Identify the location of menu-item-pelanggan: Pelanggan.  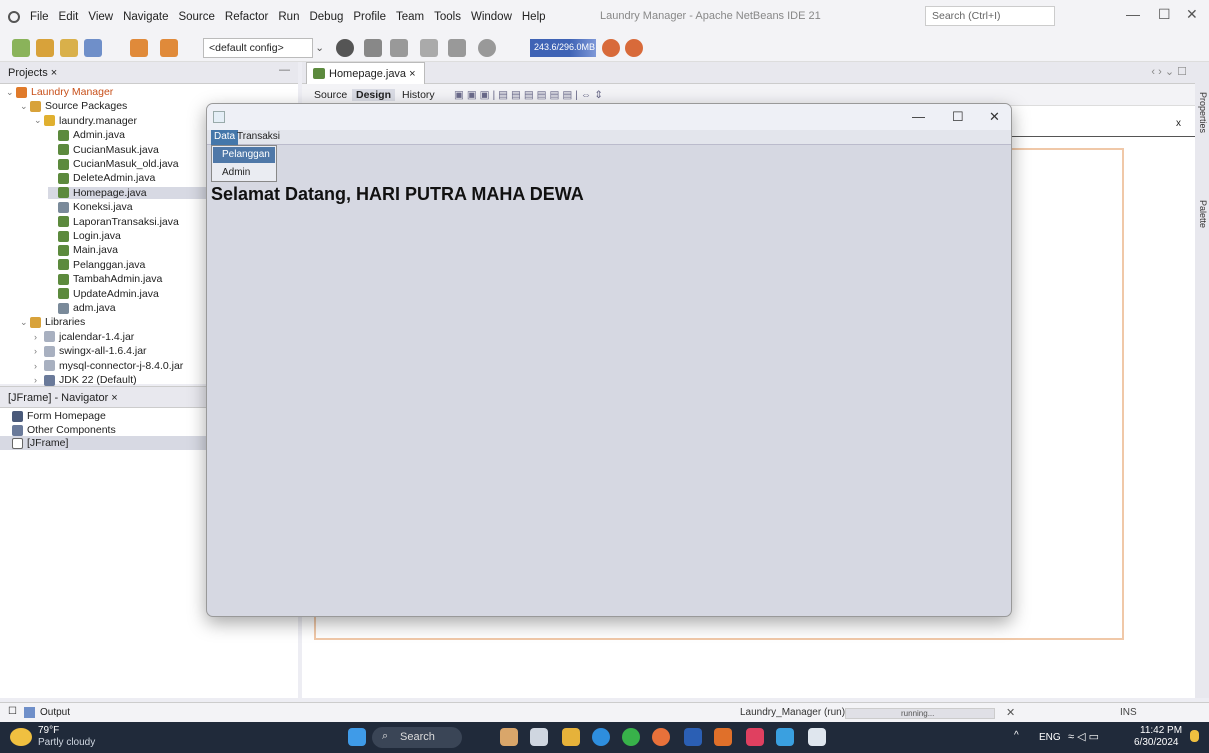
(244, 155).